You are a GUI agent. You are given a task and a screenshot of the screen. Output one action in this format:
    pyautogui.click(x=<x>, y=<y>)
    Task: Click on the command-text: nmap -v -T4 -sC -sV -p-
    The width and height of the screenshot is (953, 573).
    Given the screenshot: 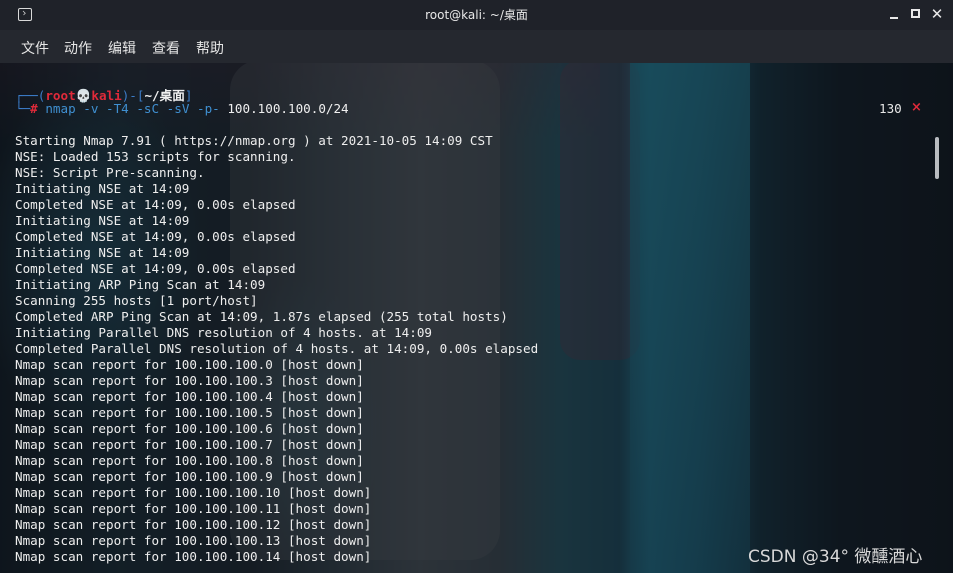 What is the action you would take?
    pyautogui.click(x=132, y=108)
    